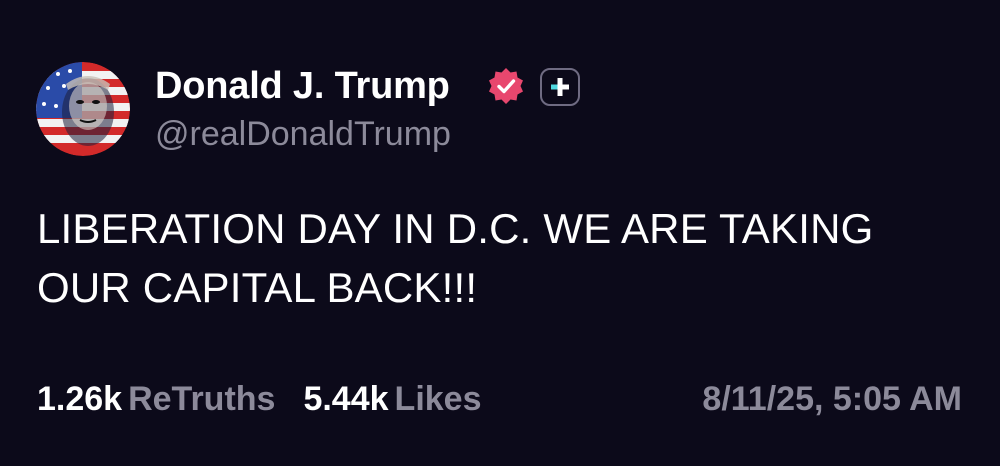 This screenshot has width=1000, height=466. I want to click on retruths-stat: 1.26k ReTruths, so click(156, 399).